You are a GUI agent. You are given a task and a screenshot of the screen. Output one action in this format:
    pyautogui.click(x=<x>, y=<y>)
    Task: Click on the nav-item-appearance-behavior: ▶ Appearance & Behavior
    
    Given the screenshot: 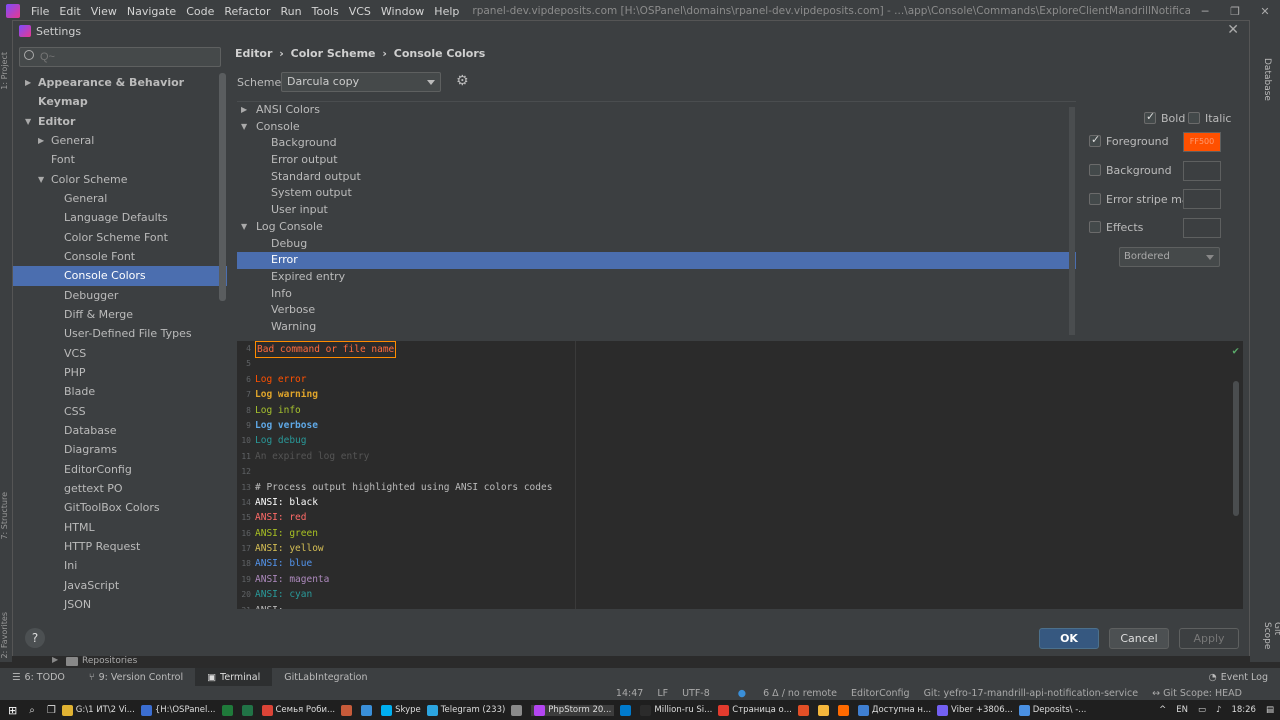 What is the action you would take?
    pyautogui.click(x=120, y=82)
    